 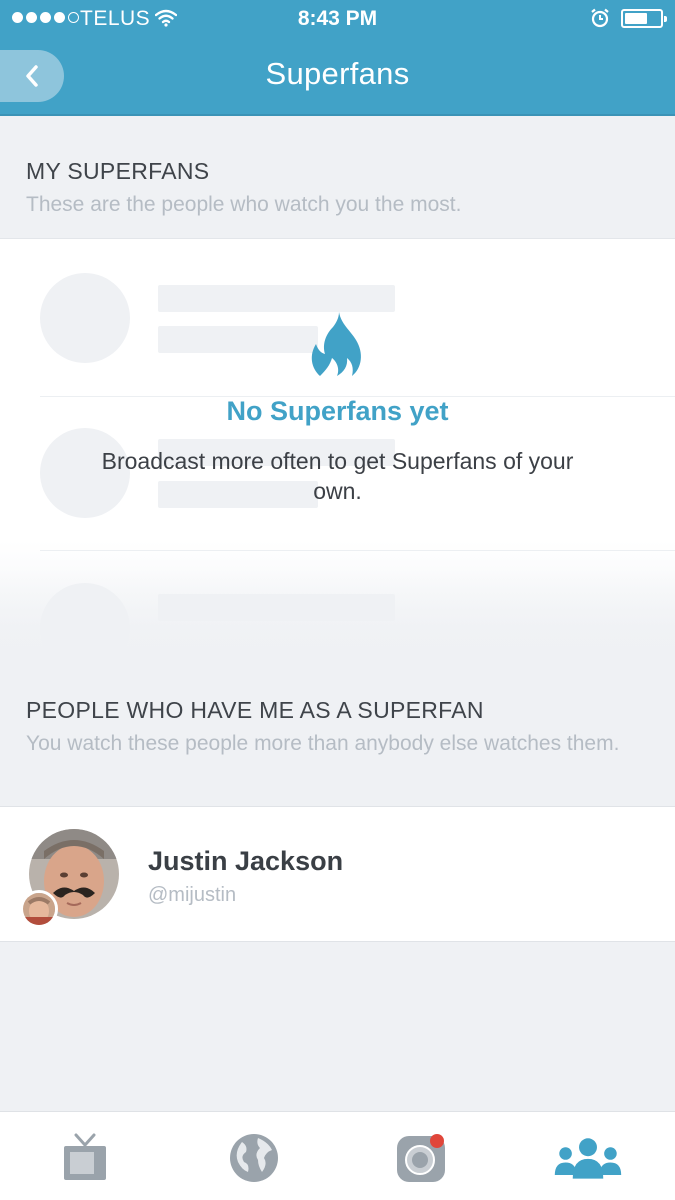 I want to click on tv-icon, so click(x=85, y=1156).